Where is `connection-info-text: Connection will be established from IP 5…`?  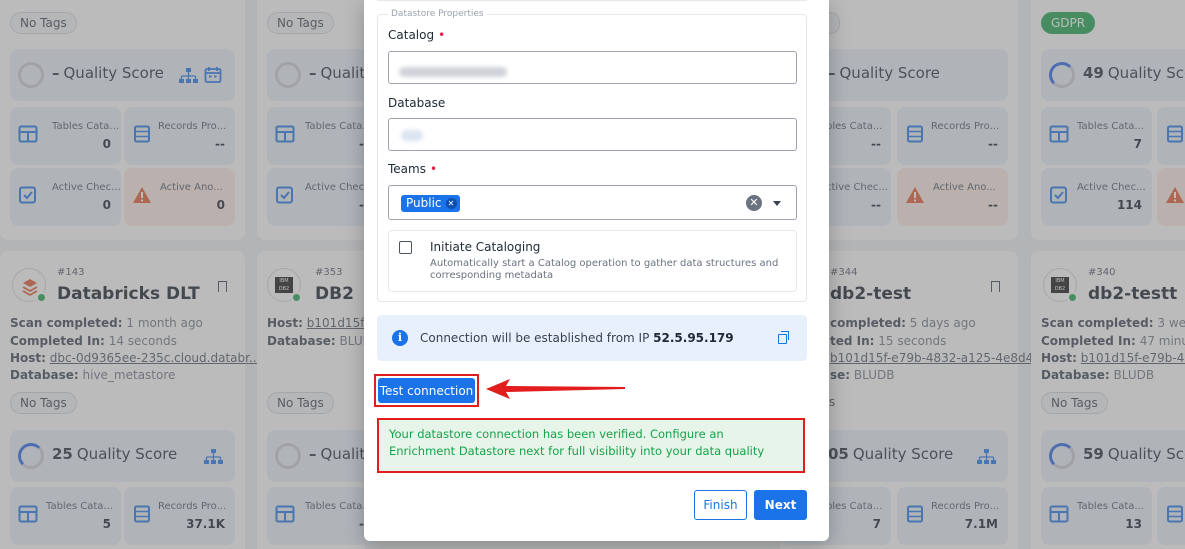
connection-info-text: Connection will be established from IP 5… is located at coordinates (577, 338).